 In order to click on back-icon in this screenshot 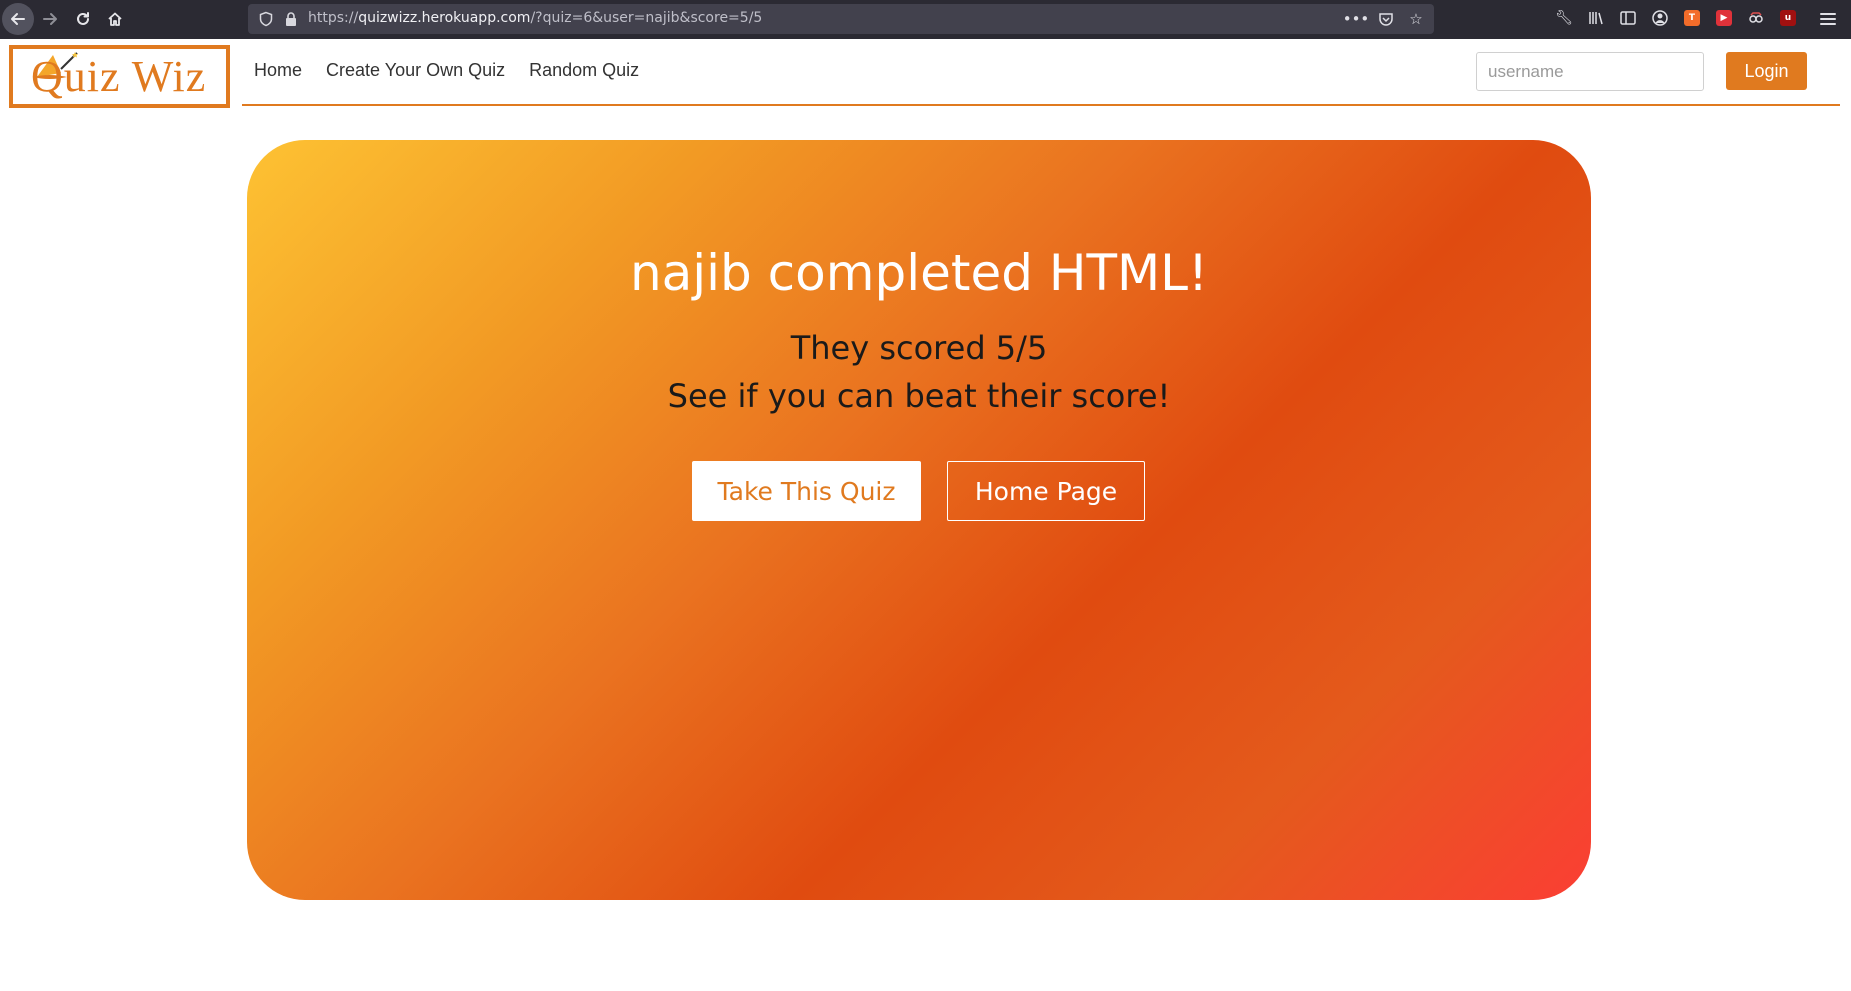, I will do `click(18, 19)`.